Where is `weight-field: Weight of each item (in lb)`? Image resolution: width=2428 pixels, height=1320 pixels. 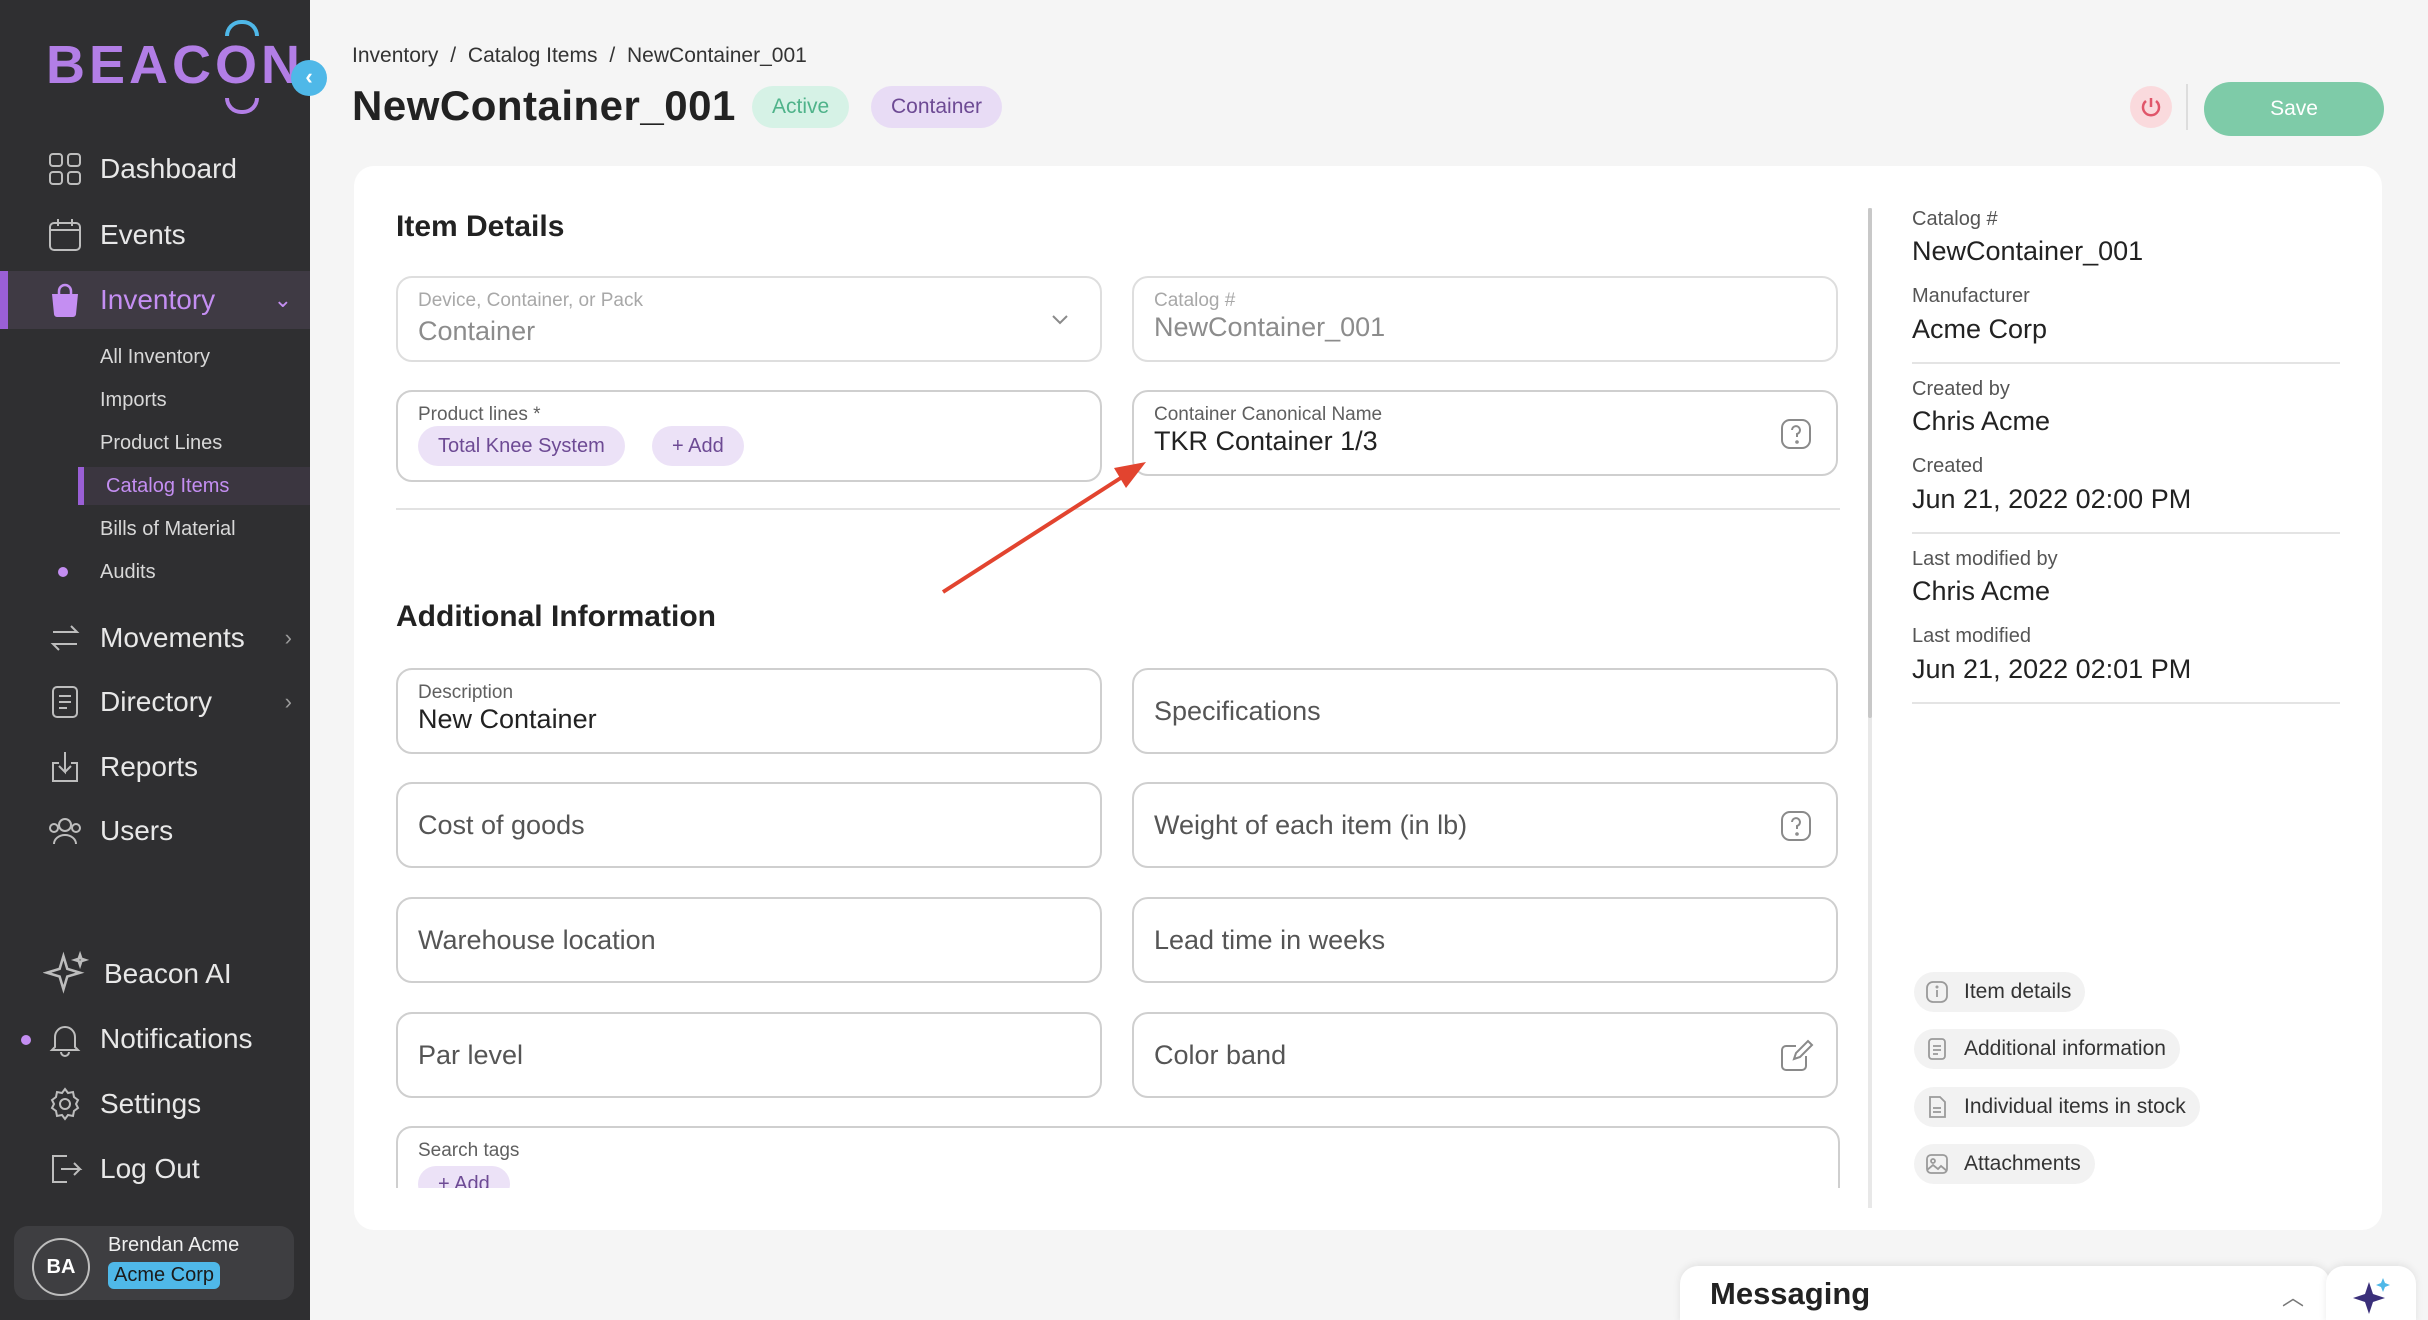
weight-field: Weight of each item (in lb) is located at coordinates (1485, 825).